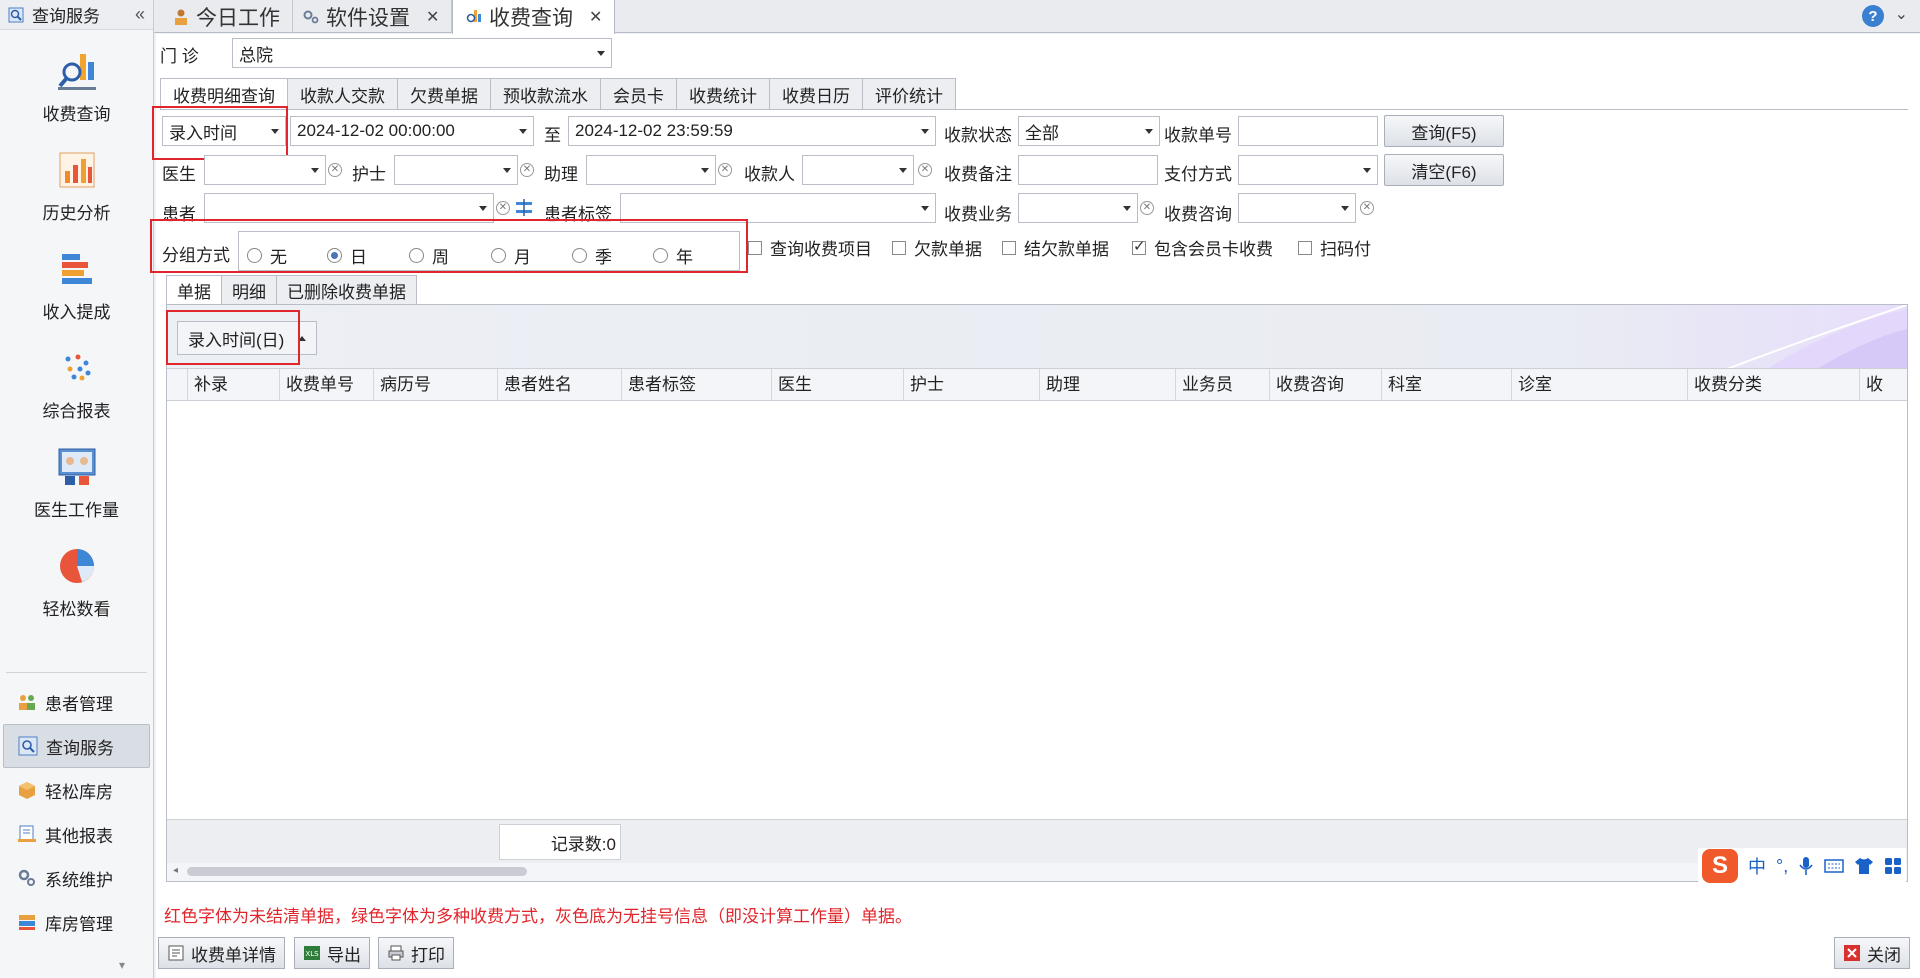 The width and height of the screenshot is (1920, 978). Describe the element at coordinates (224, 131) in the screenshot. I see `time-type-select: 录入时间` at that location.